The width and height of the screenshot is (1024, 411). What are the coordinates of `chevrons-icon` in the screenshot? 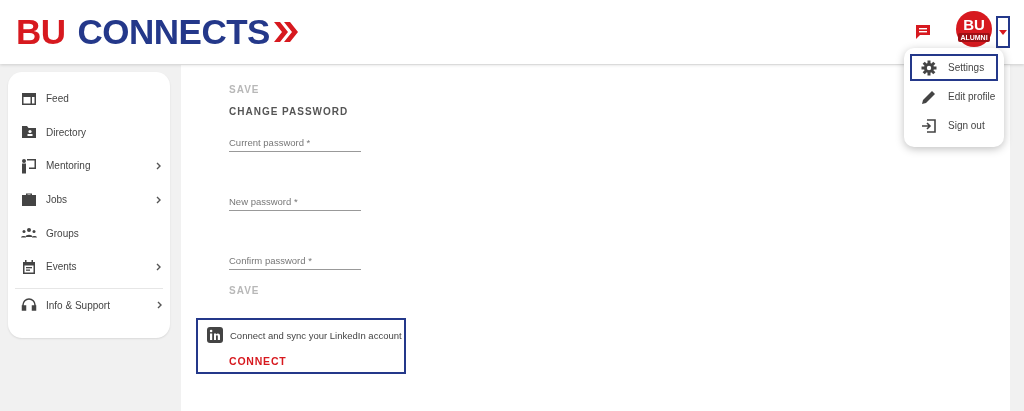 It's located at (284, 32).